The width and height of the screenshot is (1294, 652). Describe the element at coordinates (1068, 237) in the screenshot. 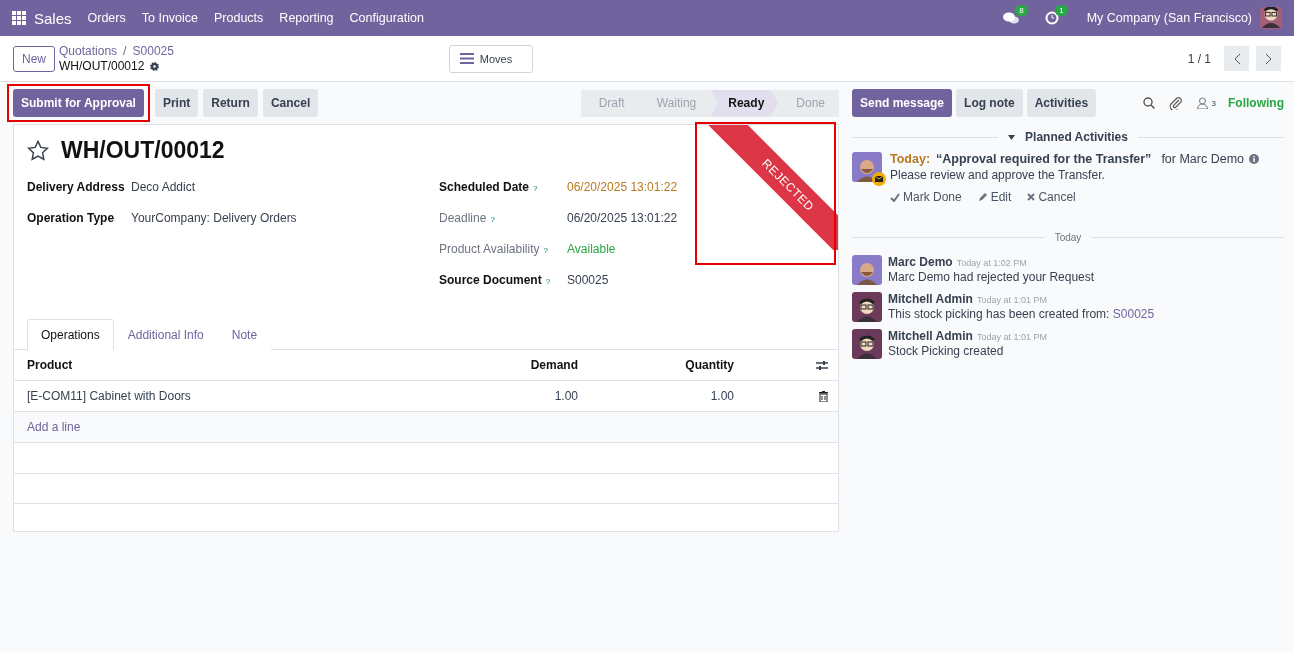

I see `date-separator: Today` at that location.